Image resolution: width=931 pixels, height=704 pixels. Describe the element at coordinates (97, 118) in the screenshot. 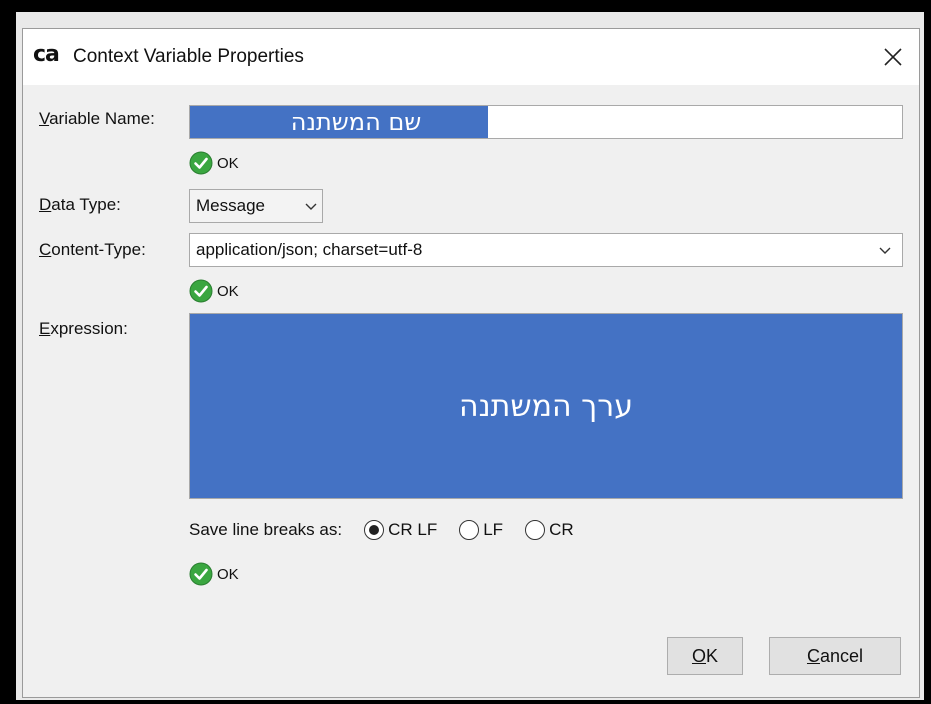

I see `variable-name-label: Variable Name:` at that location.